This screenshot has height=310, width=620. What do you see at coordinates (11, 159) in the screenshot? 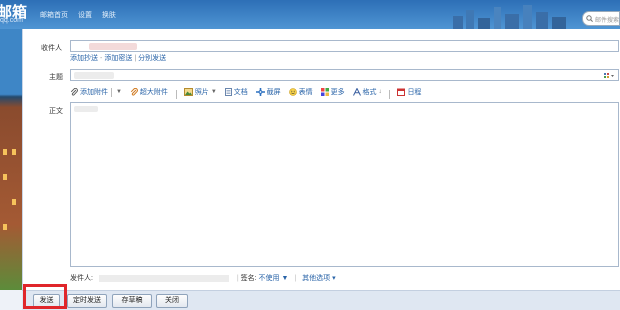
I see `left-decoration` at bounding box center [11, 159].